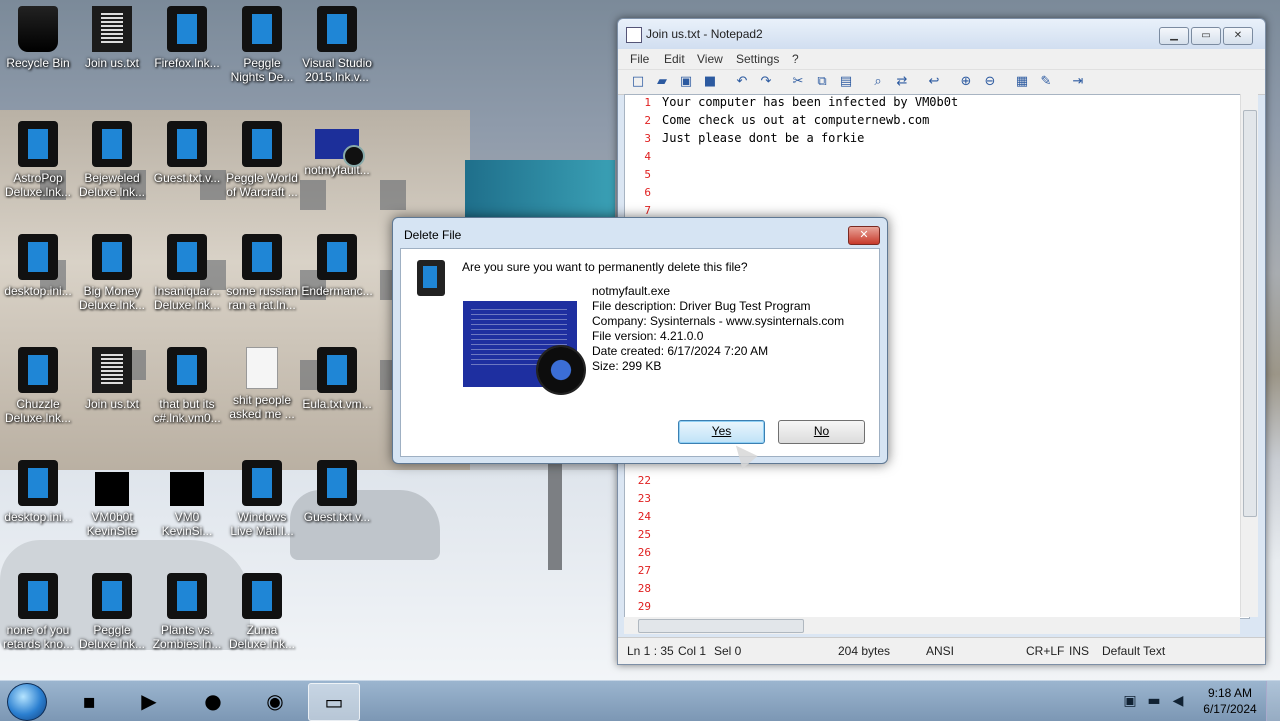 This screenshot has height=721, width=1280. Describe the element at coordinates (1178, 701) in the screenshot. I see `volume-icon: ◀` at that location.